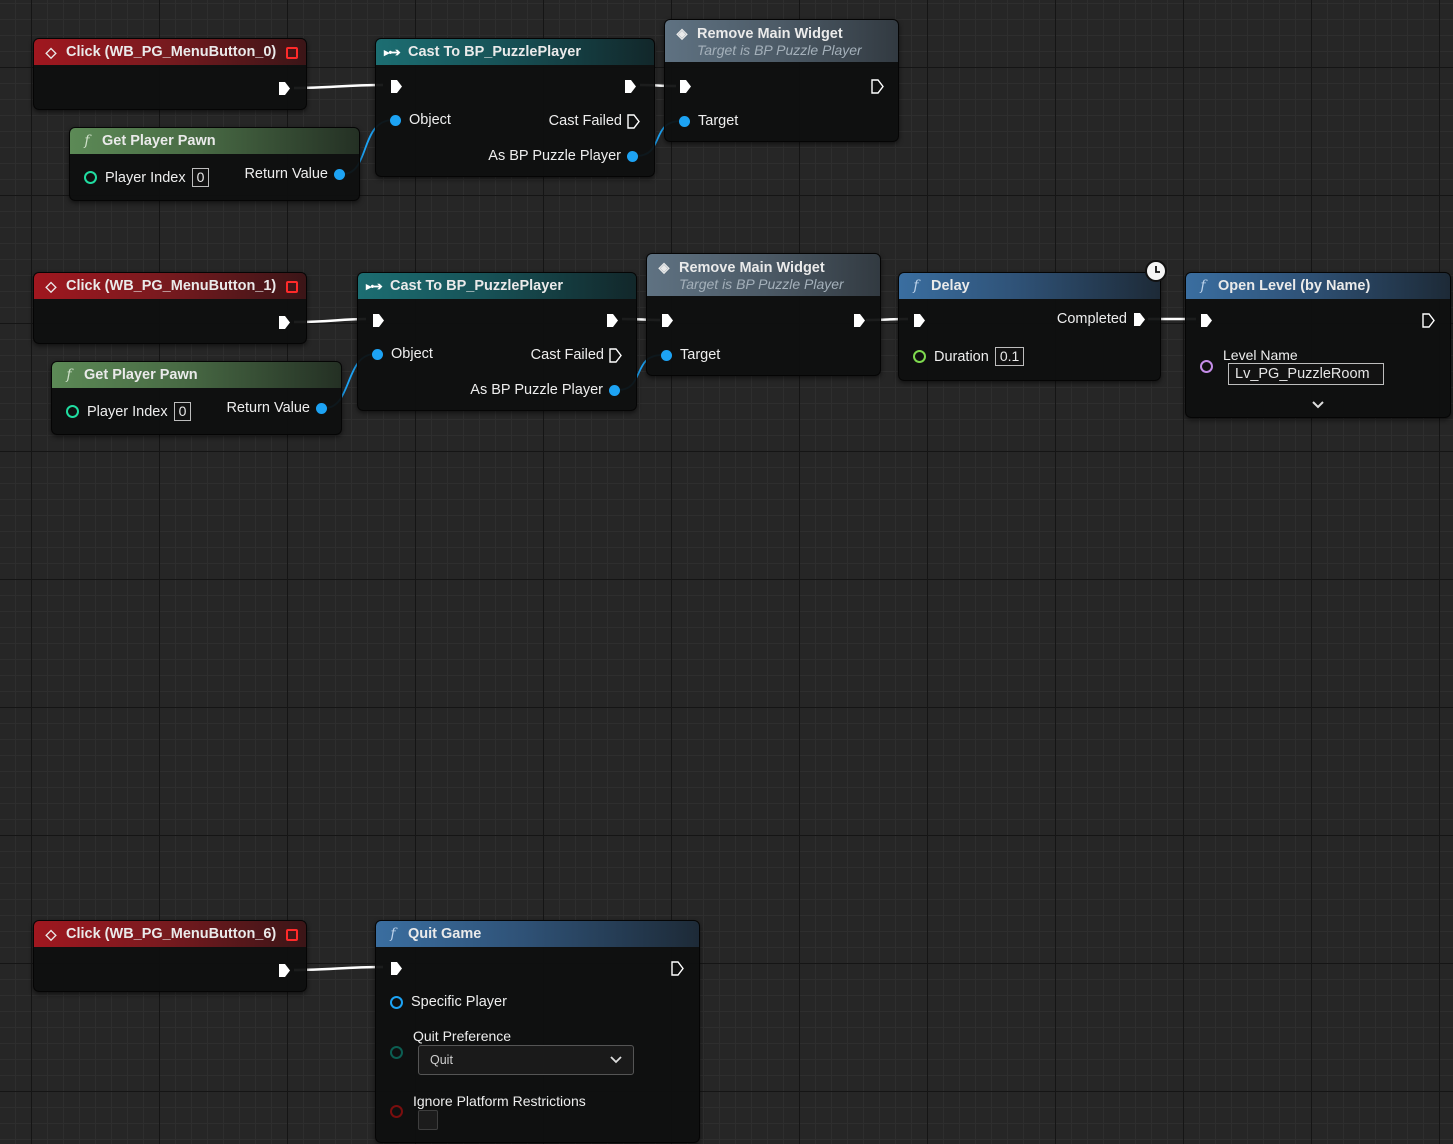 Image resolution: width=1453 pixels, height=1144 pixels. Describe the element at coordinates (459, 1002) in the screenshot. I see `pin-label: Specific Player` at that location.